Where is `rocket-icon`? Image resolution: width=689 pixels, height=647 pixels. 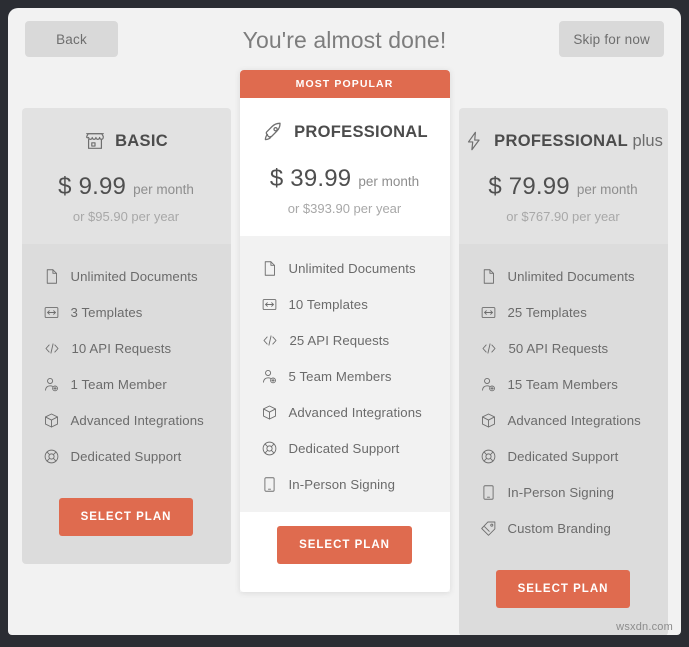 rocket-icon is located at coordinates (273, 132).